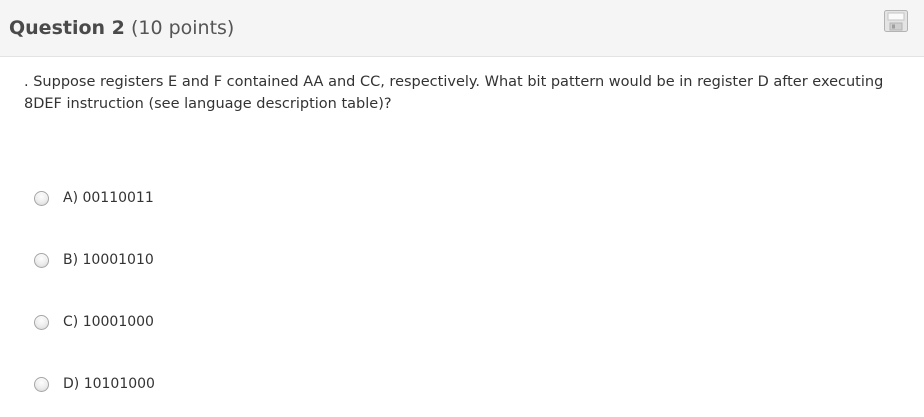 This screenshot has width=924, height=417. I want to click on floppy-disk-icon, so click(896, 21).